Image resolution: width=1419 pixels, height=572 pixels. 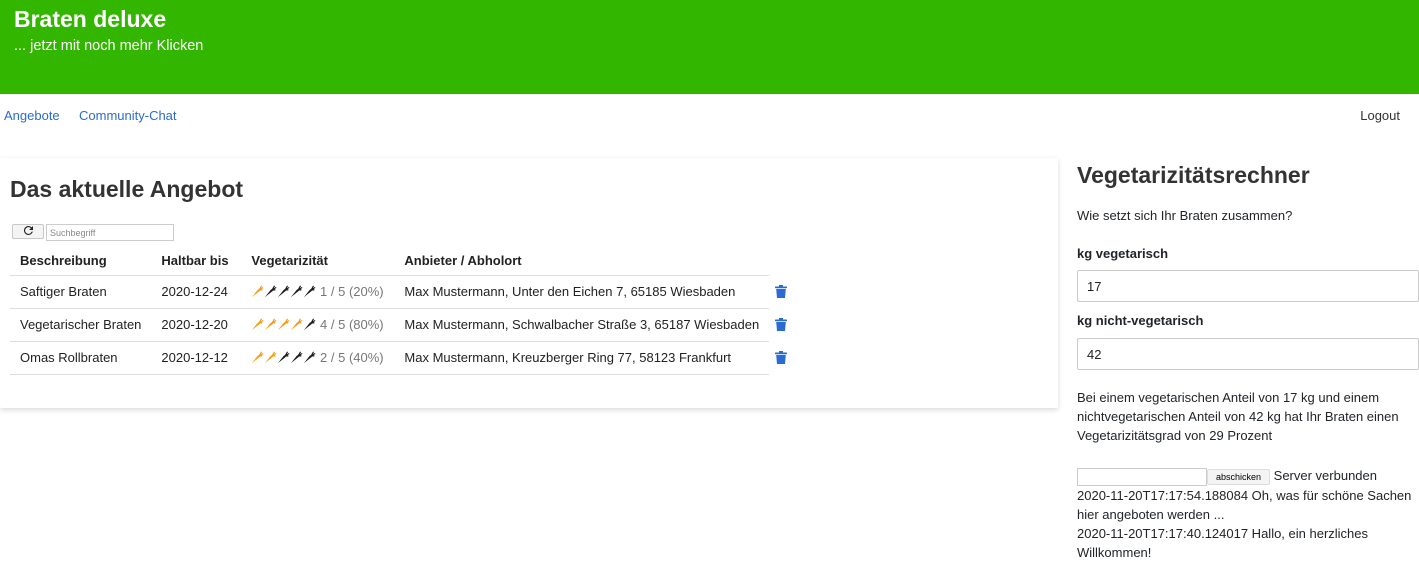 I want to click on logout-link: Logout, so click(x=1380, y=115).